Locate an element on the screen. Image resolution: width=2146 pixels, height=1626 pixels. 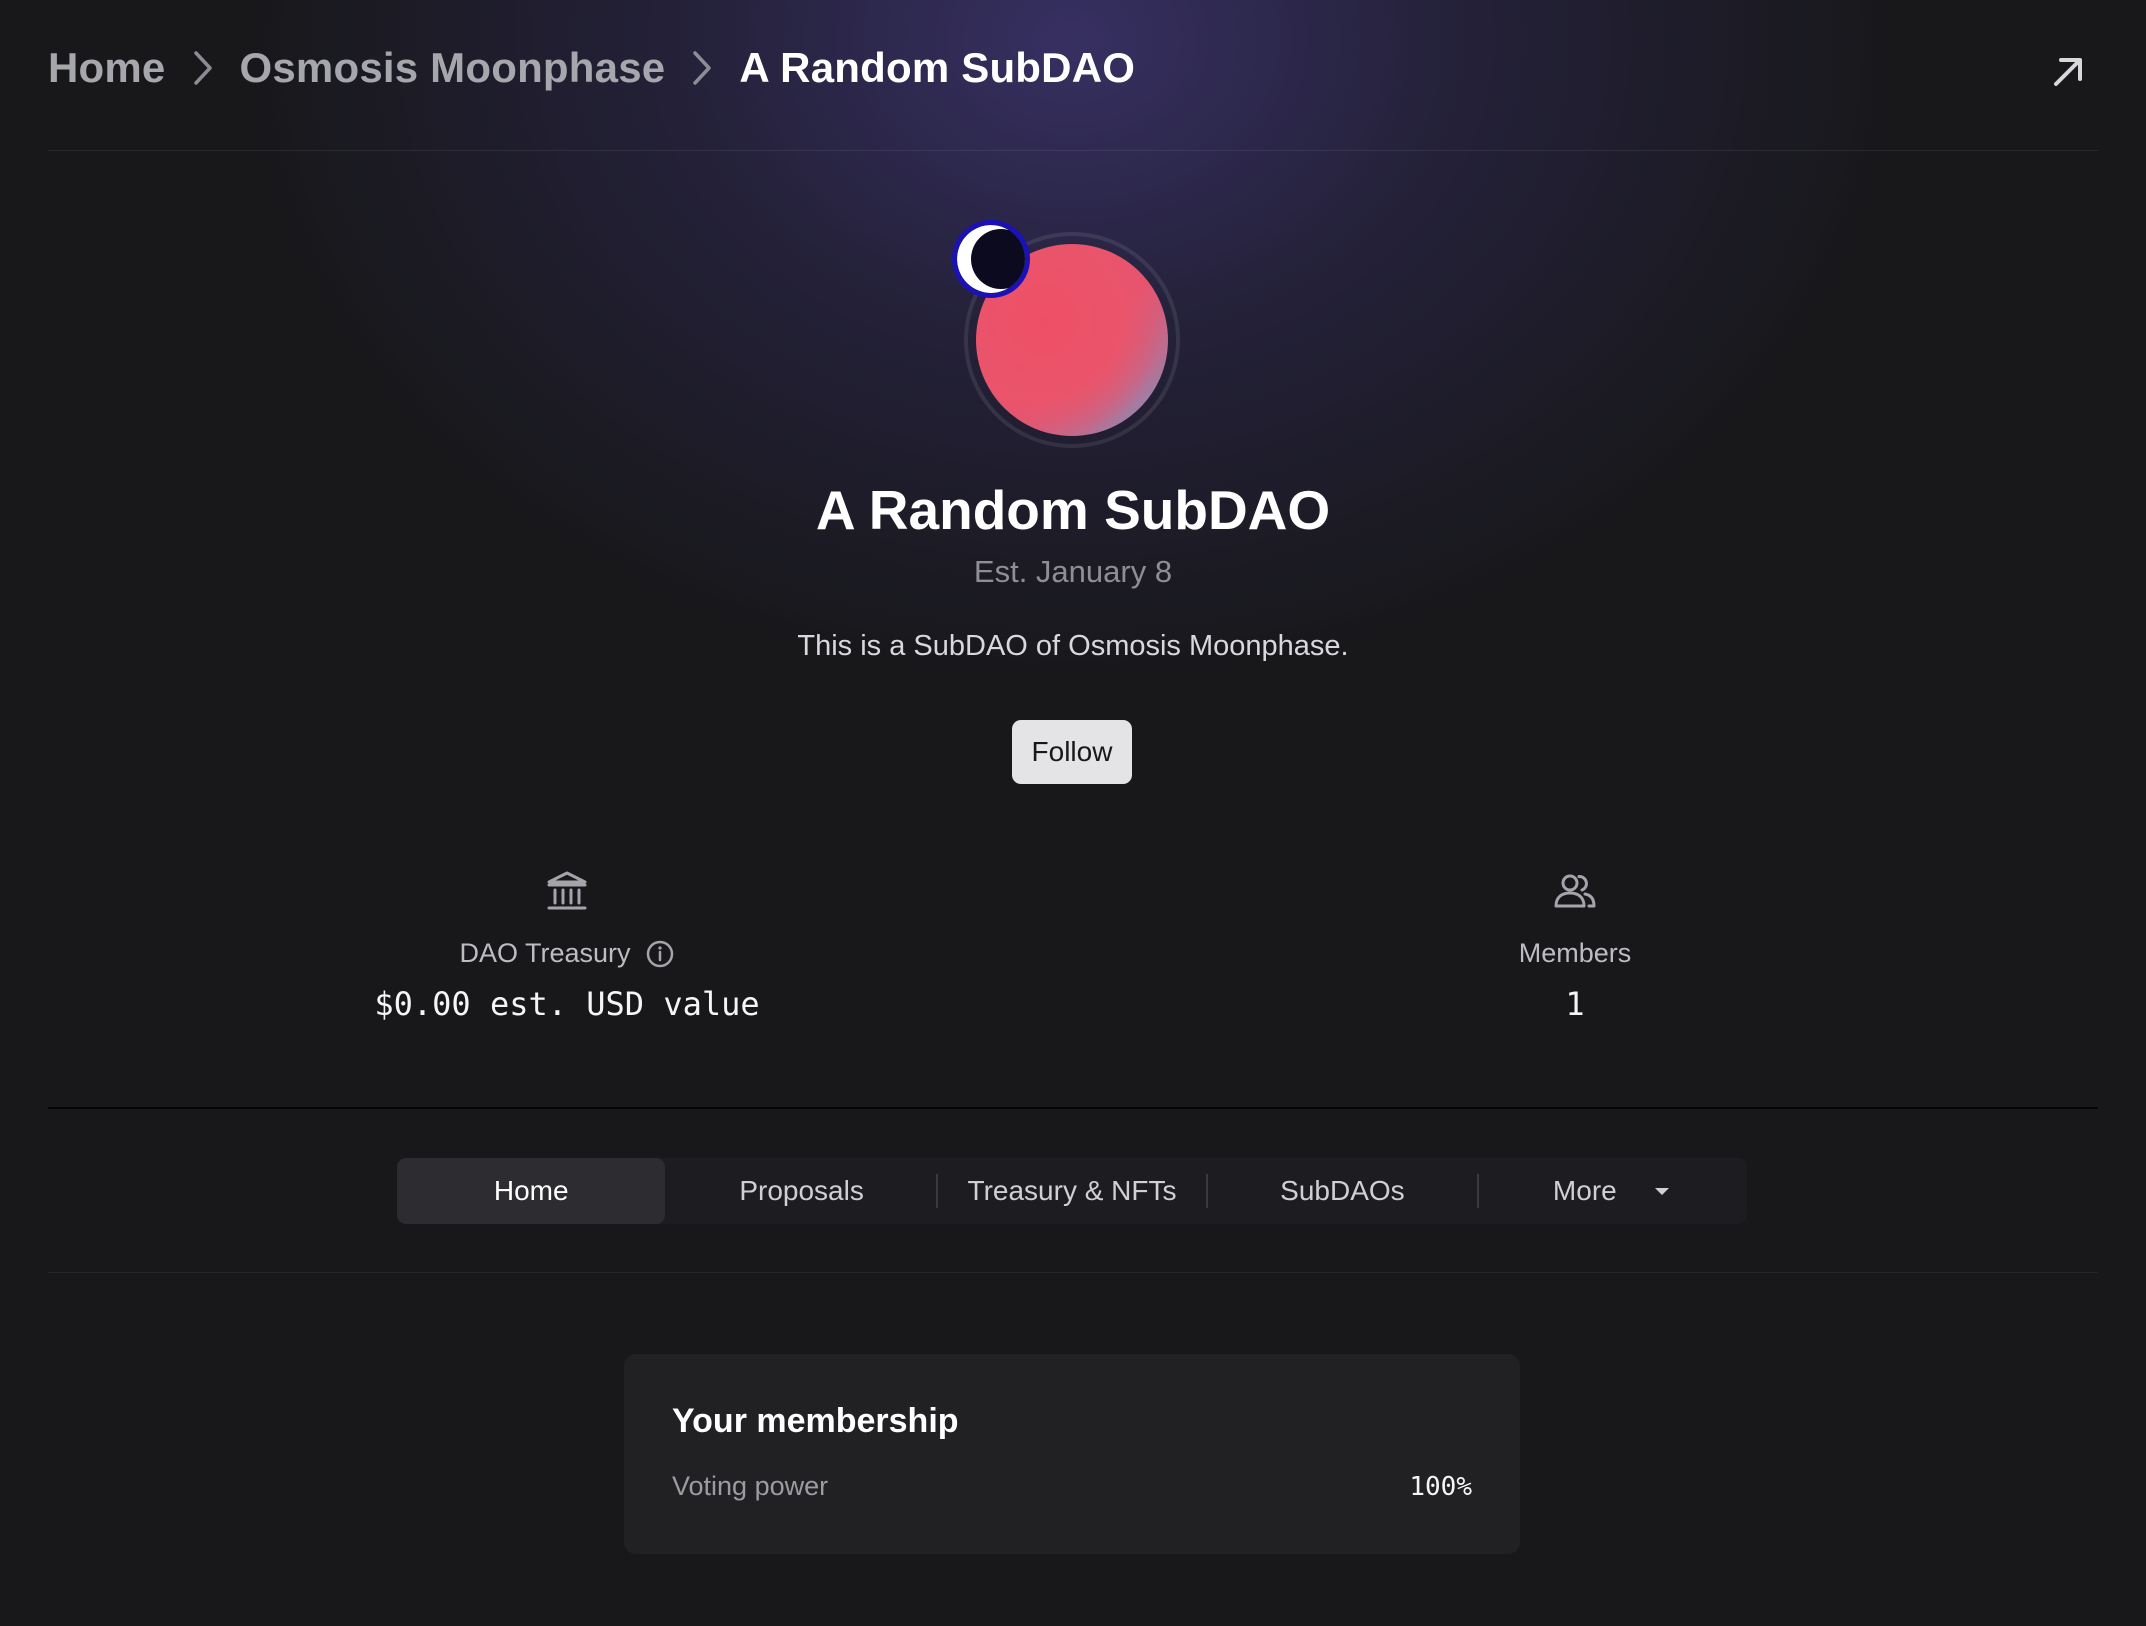
parent-dao-badge is located at coordinates (991, 259).